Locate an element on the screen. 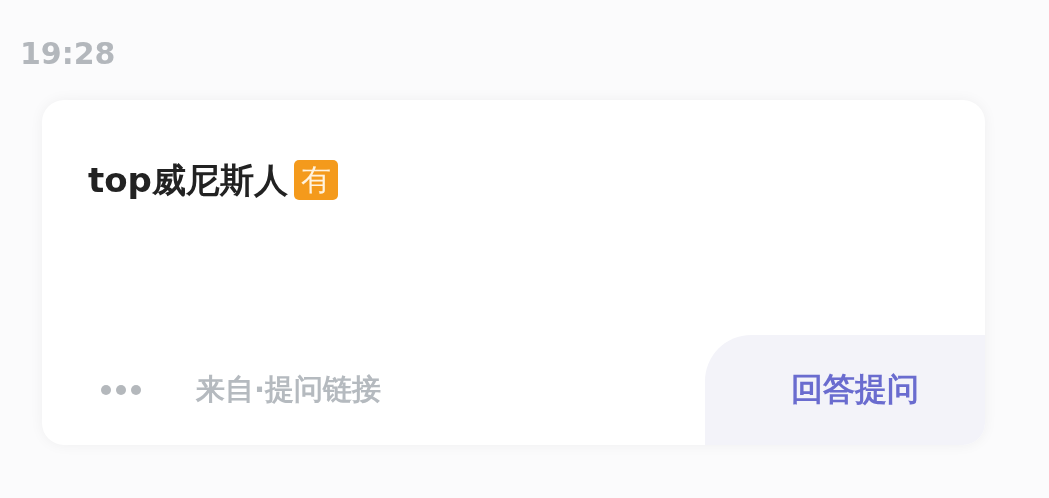 The image size is (1049, 498). source-label: 来自·提问链接 is located at coordinates (289, 389).